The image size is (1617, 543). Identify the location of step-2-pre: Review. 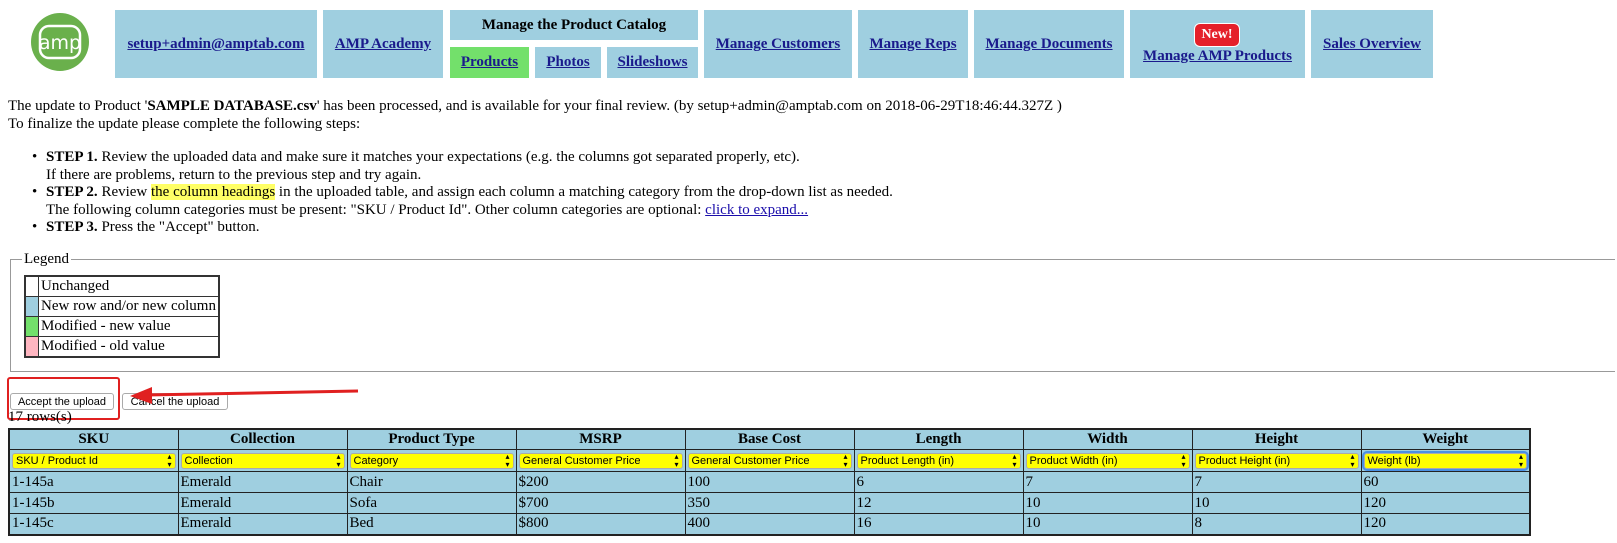
(124, 192).